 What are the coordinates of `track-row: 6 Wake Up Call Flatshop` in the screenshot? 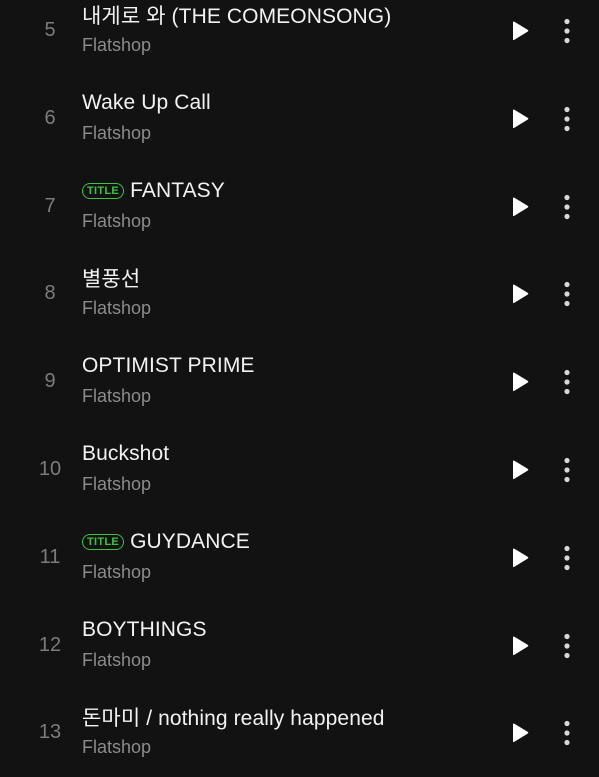 It's located at (299, 119).